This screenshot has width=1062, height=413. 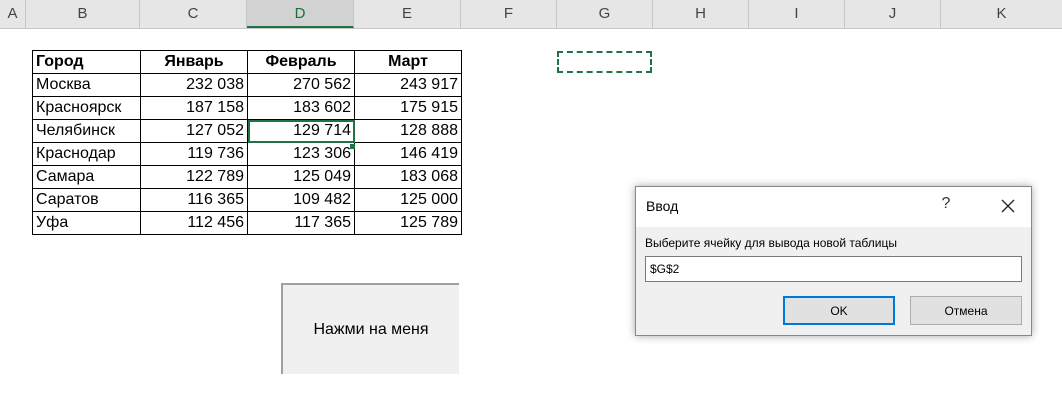 What do you see at coordinates (13, 14) in the screenshot?
I see `column-header-a: A` at bounding box center [13, 14].